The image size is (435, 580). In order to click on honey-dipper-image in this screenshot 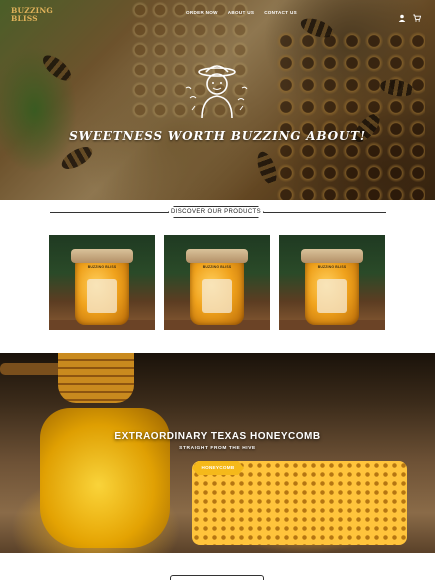, I will do `click(96, 378)`.